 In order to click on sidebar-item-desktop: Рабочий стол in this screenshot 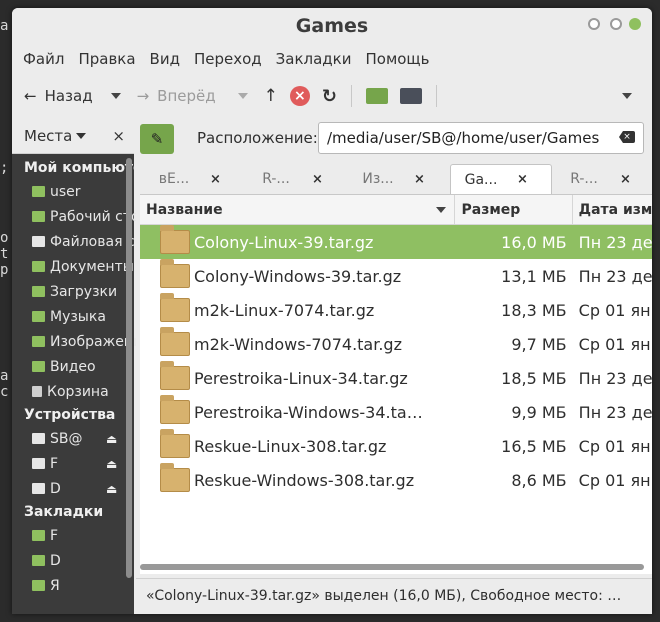, I will do `click(80, 216)`.